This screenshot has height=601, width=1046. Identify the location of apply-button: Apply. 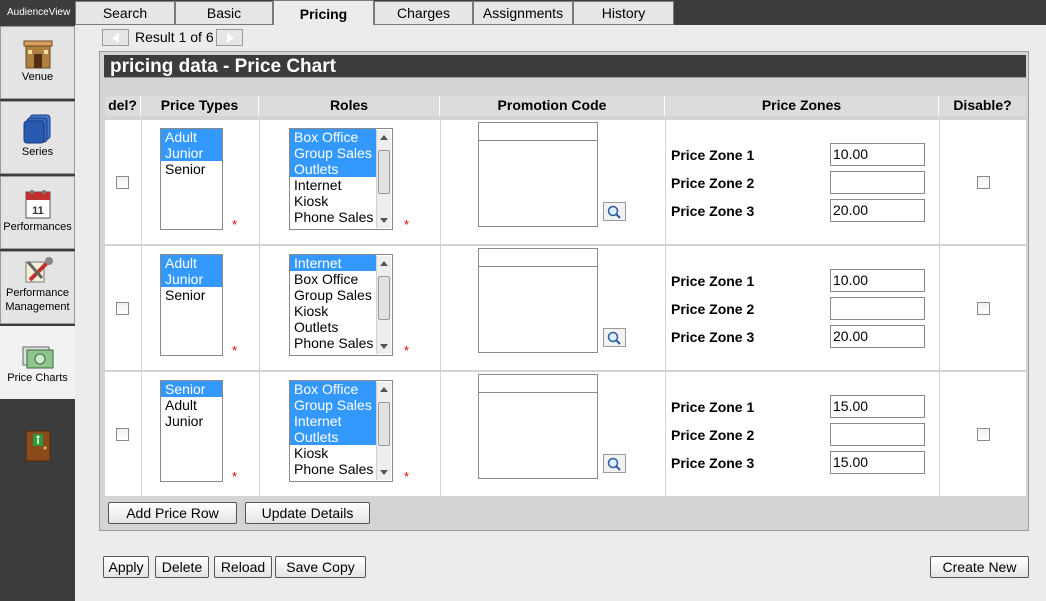
(126, 567).